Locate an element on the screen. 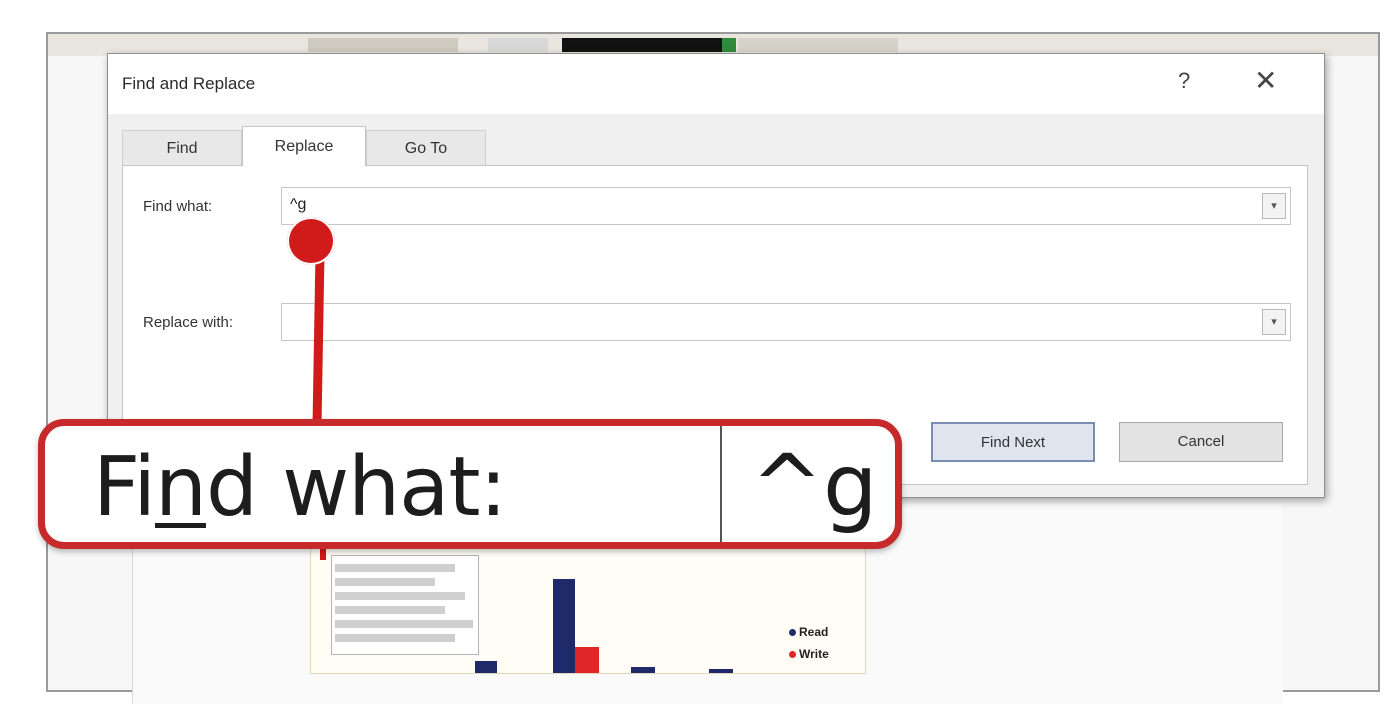 Image resolution: width=1391 pixels, height=704 pixels. tab-replace: Replace is located at coordinates (304, 146).